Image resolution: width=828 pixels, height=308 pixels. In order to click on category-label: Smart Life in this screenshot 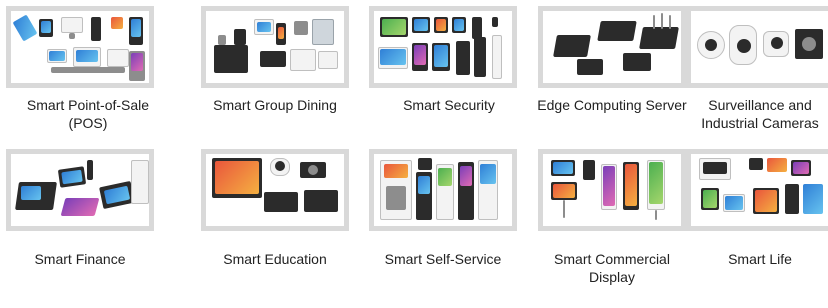, I will do `click(757, 259)`.